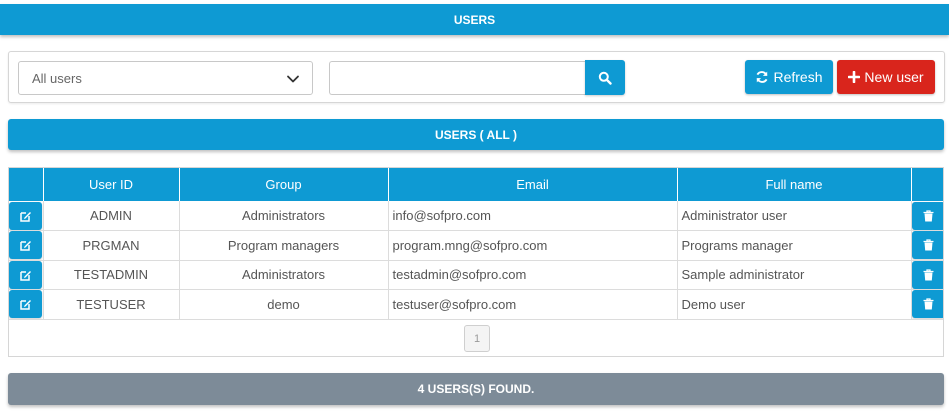 The width and height of the screenshot is (949, 416). Describe the element at coordinates (284, 184) in the screenshot. I see `column-header-group: Group` at that location.